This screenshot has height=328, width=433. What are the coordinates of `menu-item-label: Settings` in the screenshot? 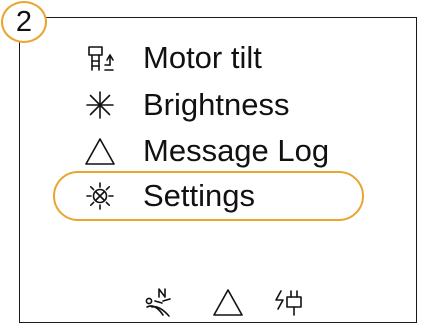 It's located at (199, 195).